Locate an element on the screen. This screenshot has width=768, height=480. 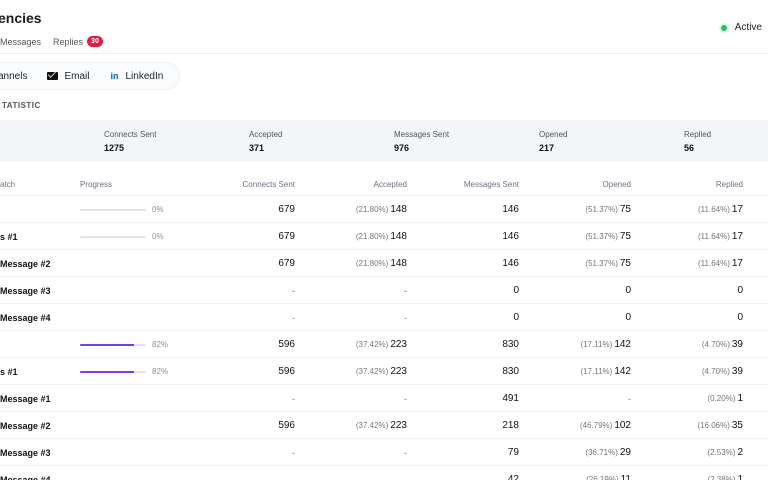
channel-email: Email is located at coordinates (68, 76).